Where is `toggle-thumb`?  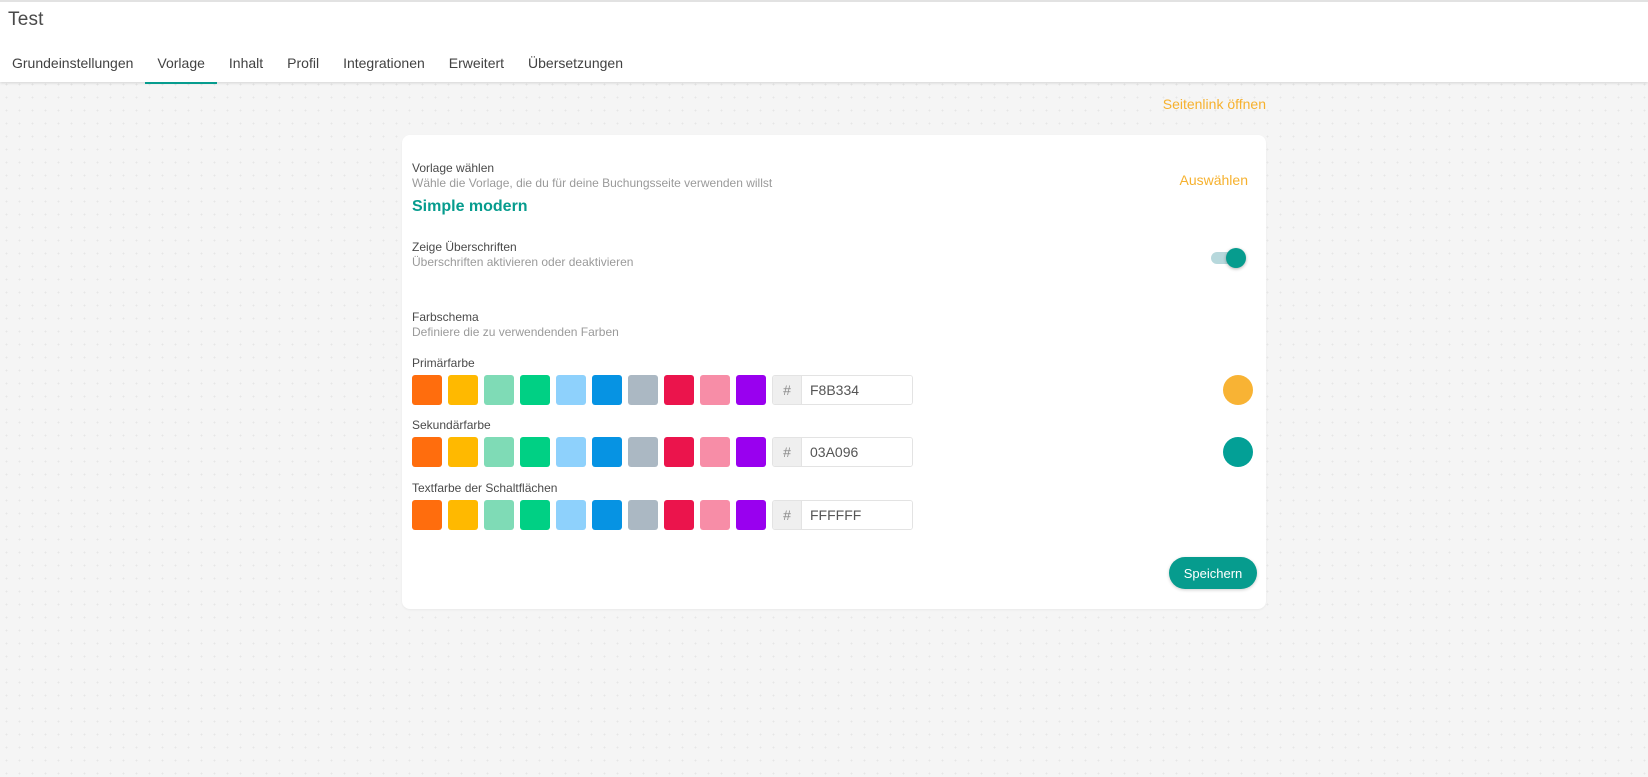 toggle-thumb is located at coordinates (1236, 258).